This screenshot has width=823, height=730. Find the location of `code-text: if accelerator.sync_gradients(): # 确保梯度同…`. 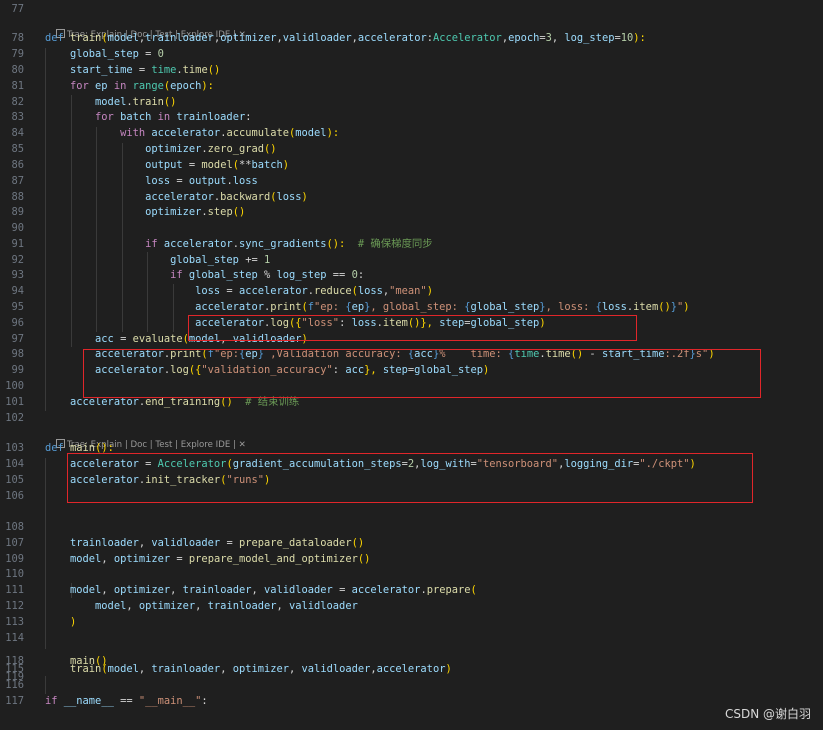

code-text: if accelerator.sync_gradients(): # 确保梯度同… is located at coordinates (239, 245).